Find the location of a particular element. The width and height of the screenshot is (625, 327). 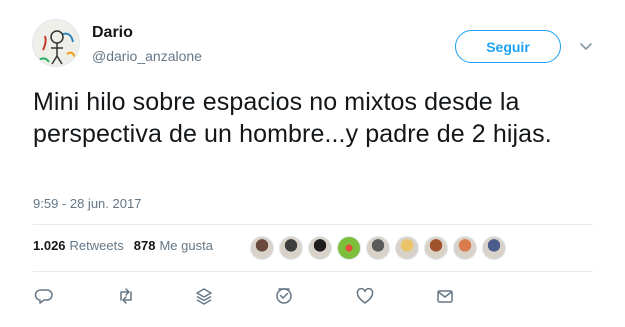

retweets-stat: 1.026 Retweets is located at coordinates (78, 245).